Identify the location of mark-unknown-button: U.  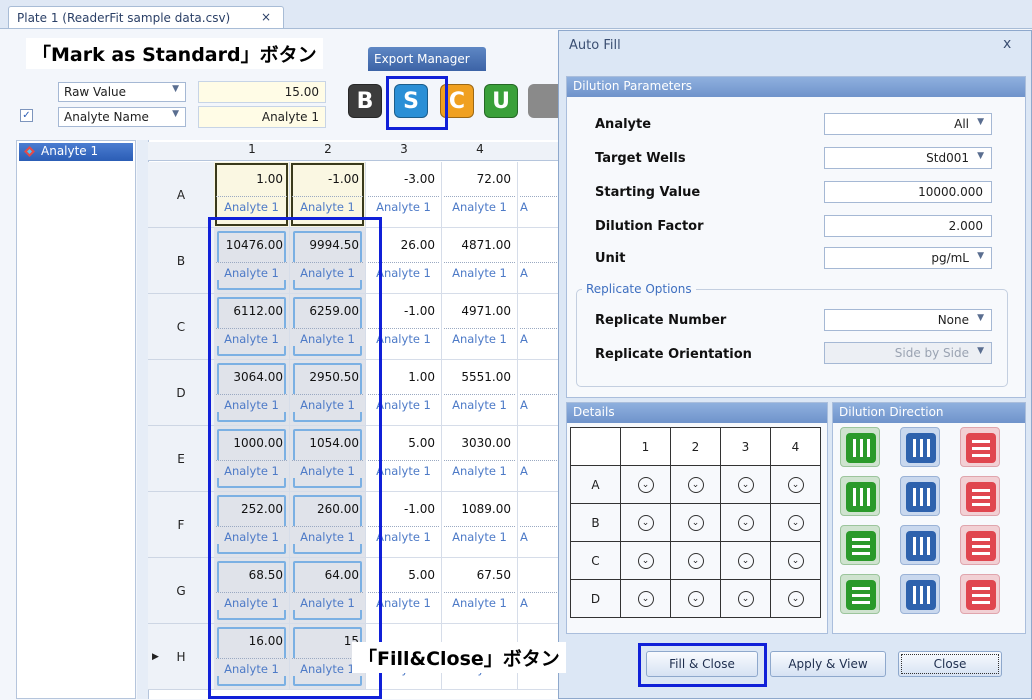
(501, 101).